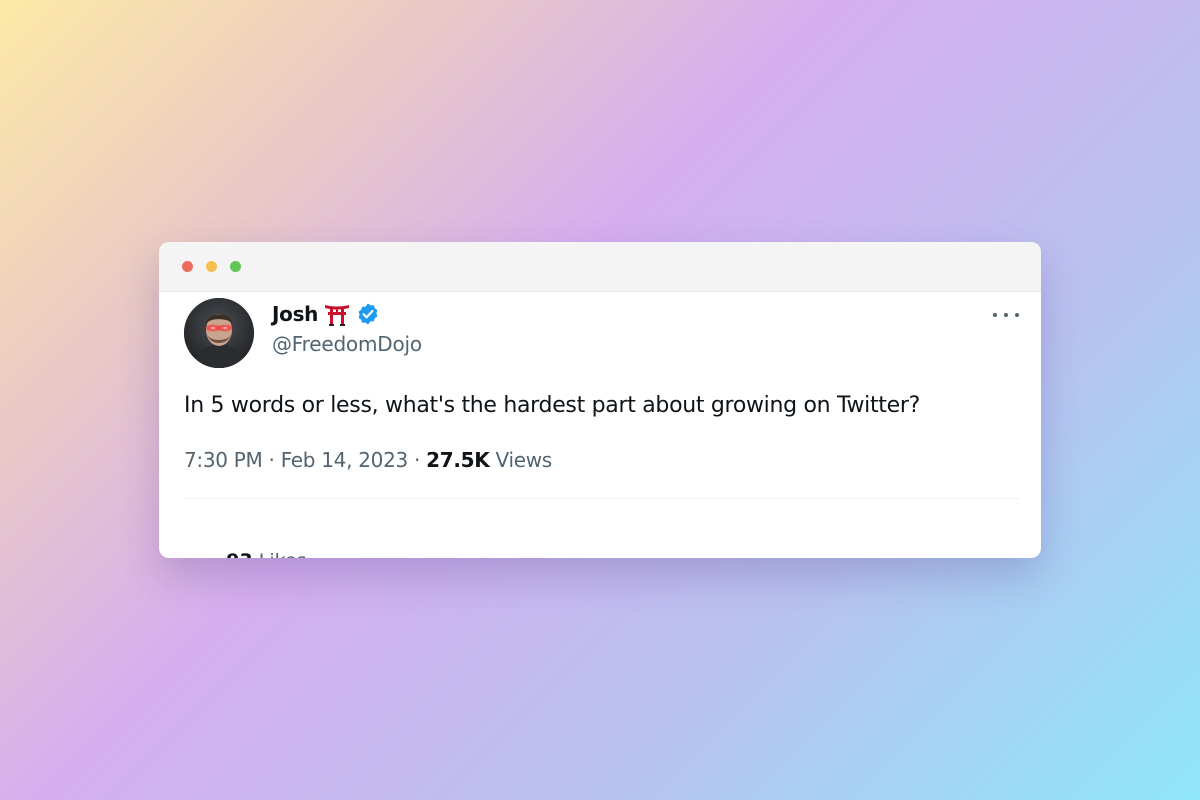  I want to click on likes-count: 93, so click(239, 554).